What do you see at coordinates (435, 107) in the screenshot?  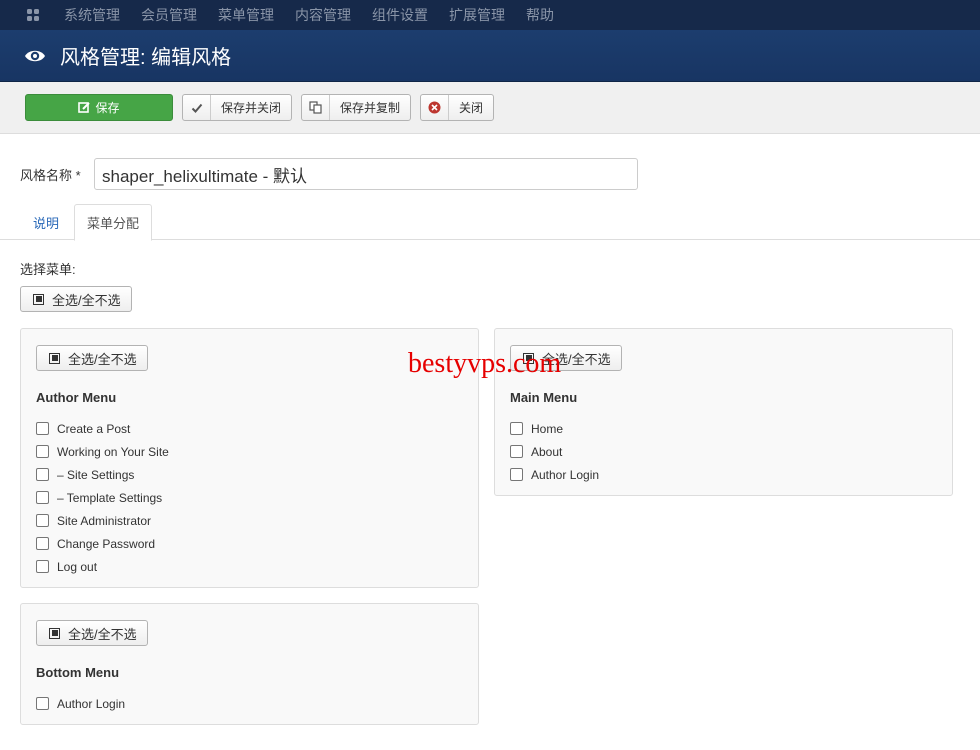 I see `close-circle-icon` at bounding box center [435, 107].